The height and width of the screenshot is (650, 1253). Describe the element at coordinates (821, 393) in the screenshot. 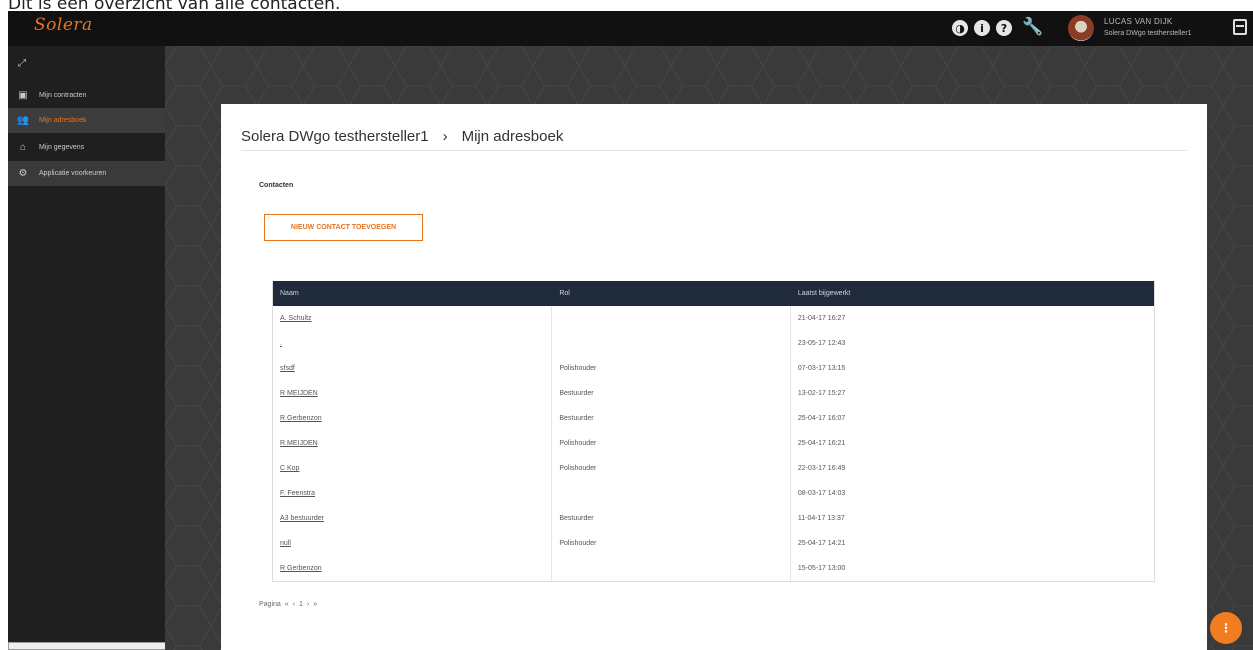

I see `contact-updated: 13-02-17 15:27` at that location.